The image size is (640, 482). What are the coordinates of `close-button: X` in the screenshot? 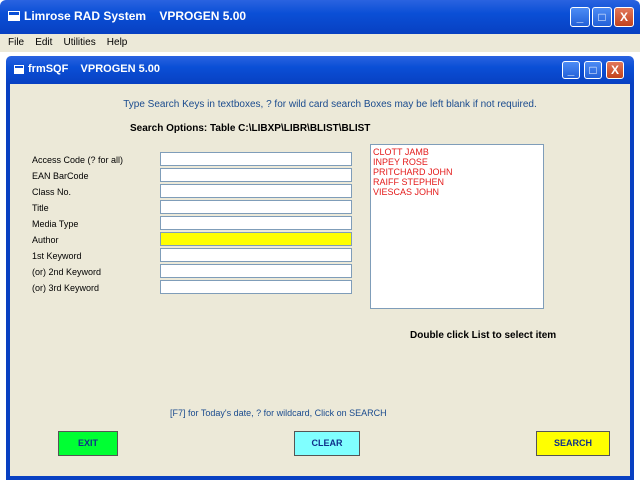 It's located at (624, 17).